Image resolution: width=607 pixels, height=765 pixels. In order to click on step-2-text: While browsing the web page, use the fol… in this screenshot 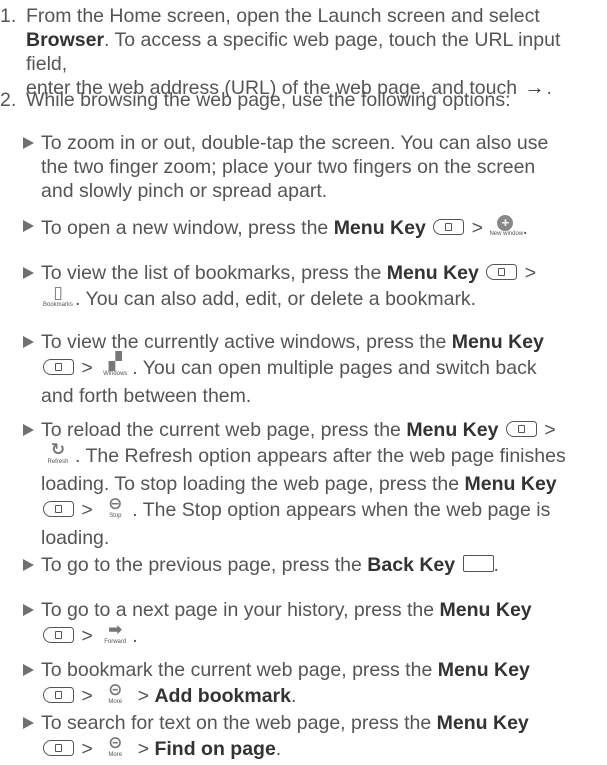, I will do `click(268, 100)`.